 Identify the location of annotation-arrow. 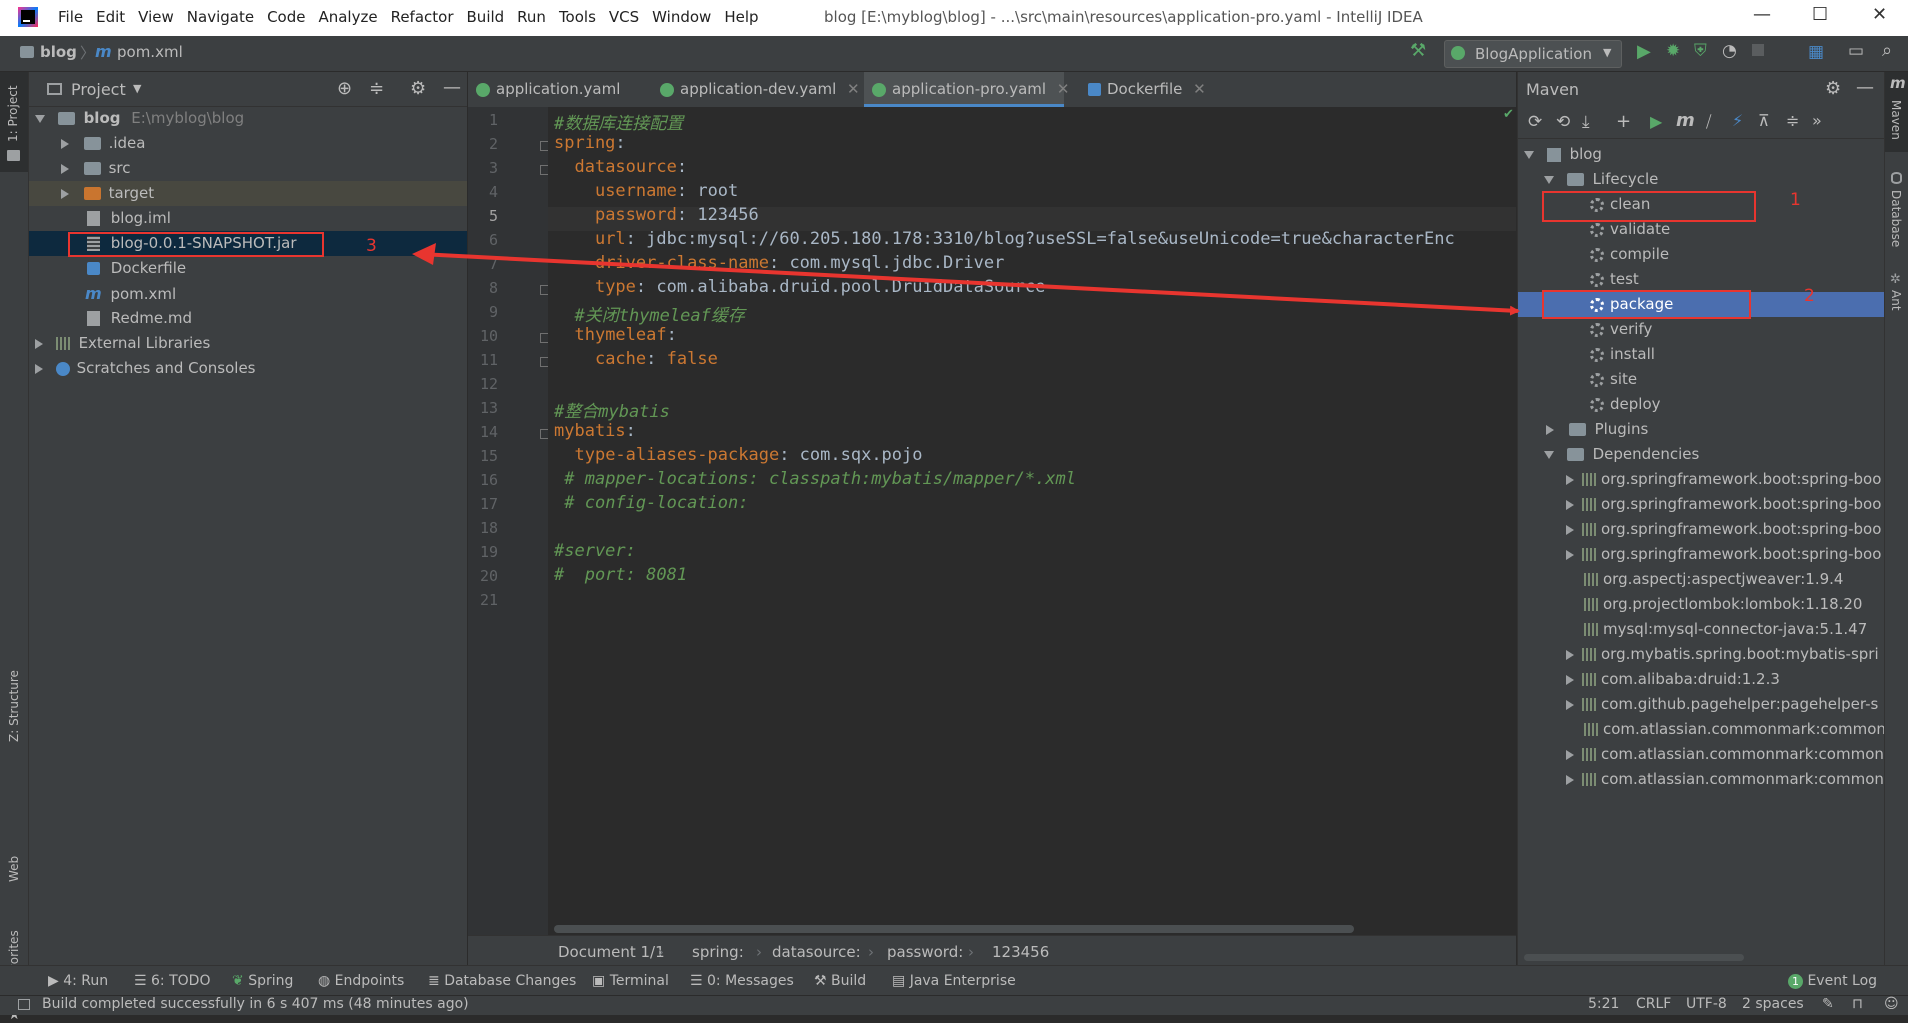
(966, 279).